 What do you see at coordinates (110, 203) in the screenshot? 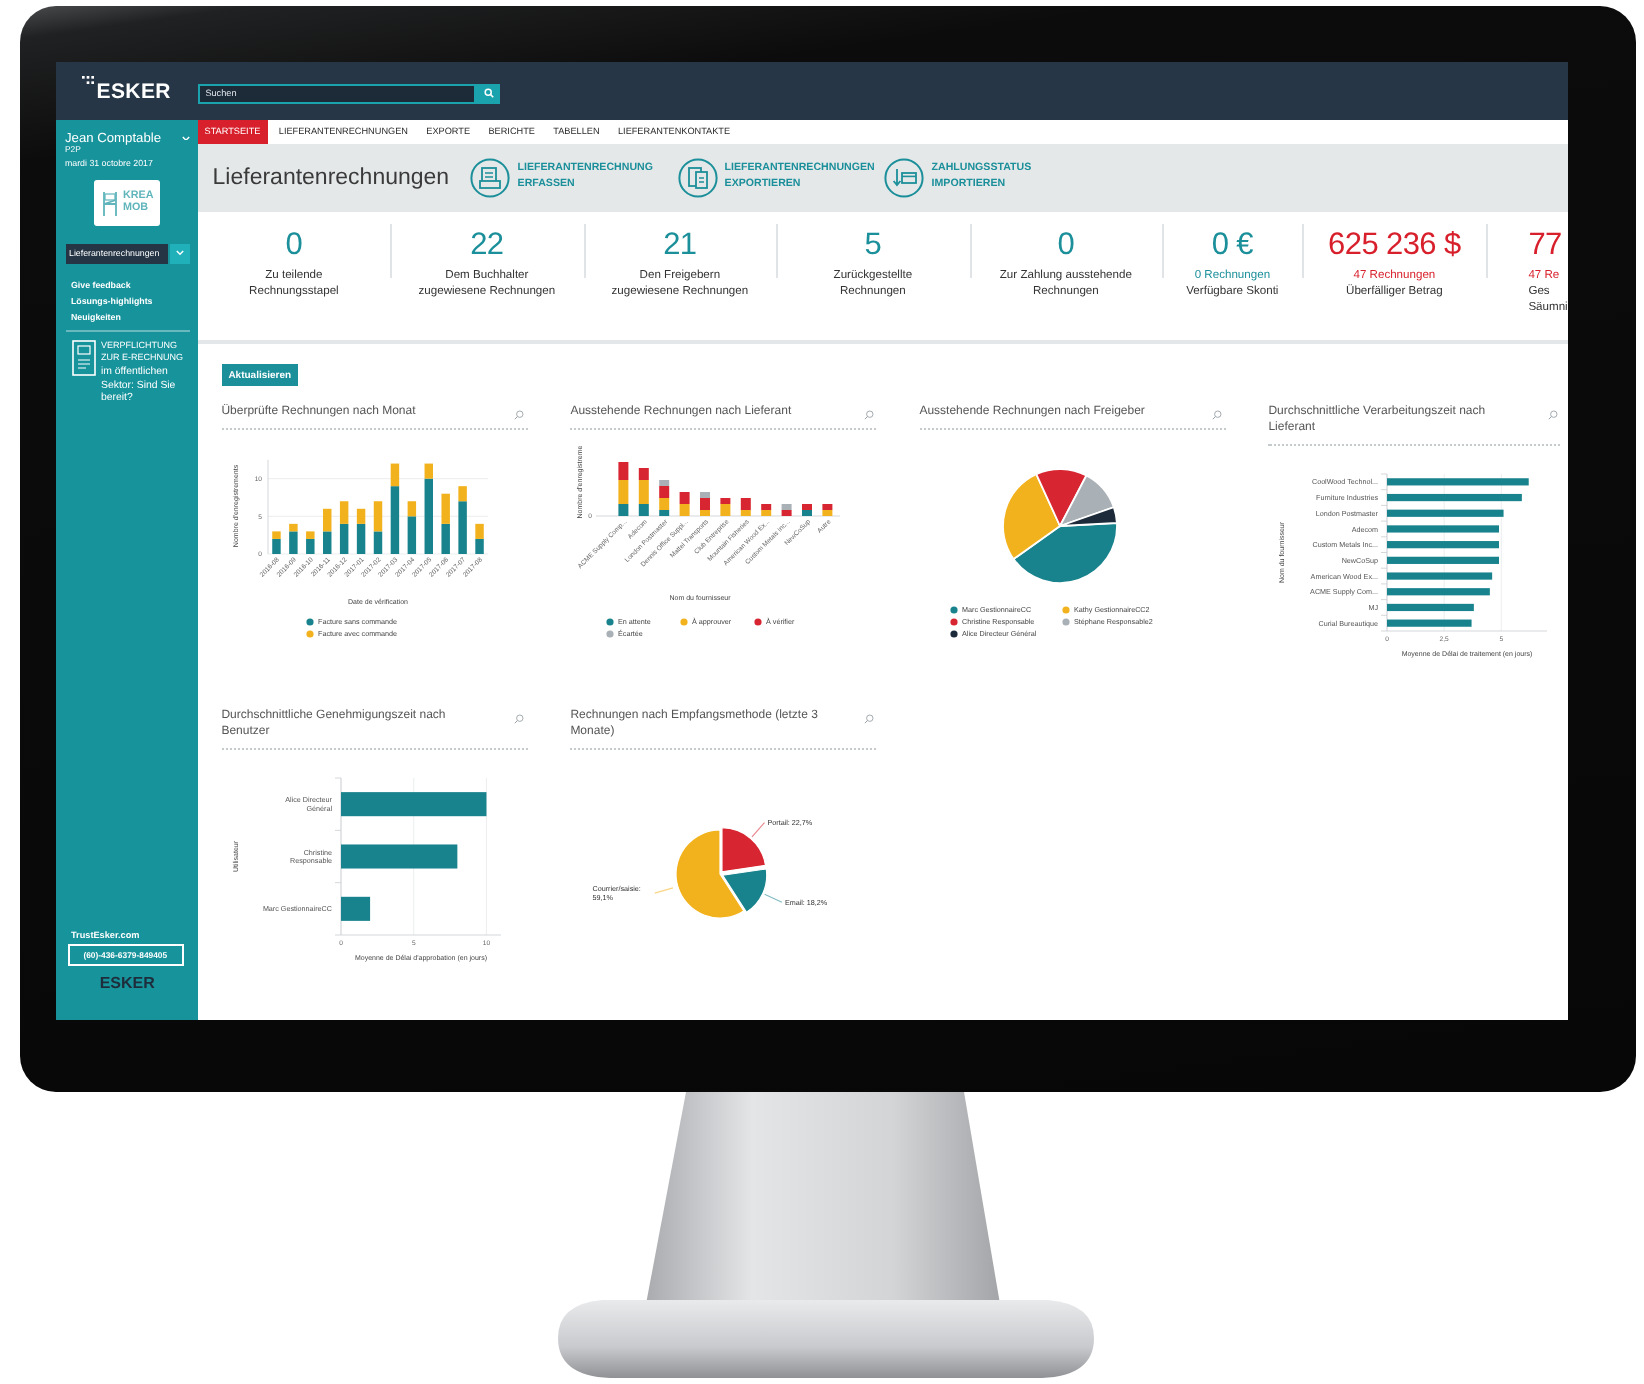
I see `chair-icon` at bounding box center [110, 203].